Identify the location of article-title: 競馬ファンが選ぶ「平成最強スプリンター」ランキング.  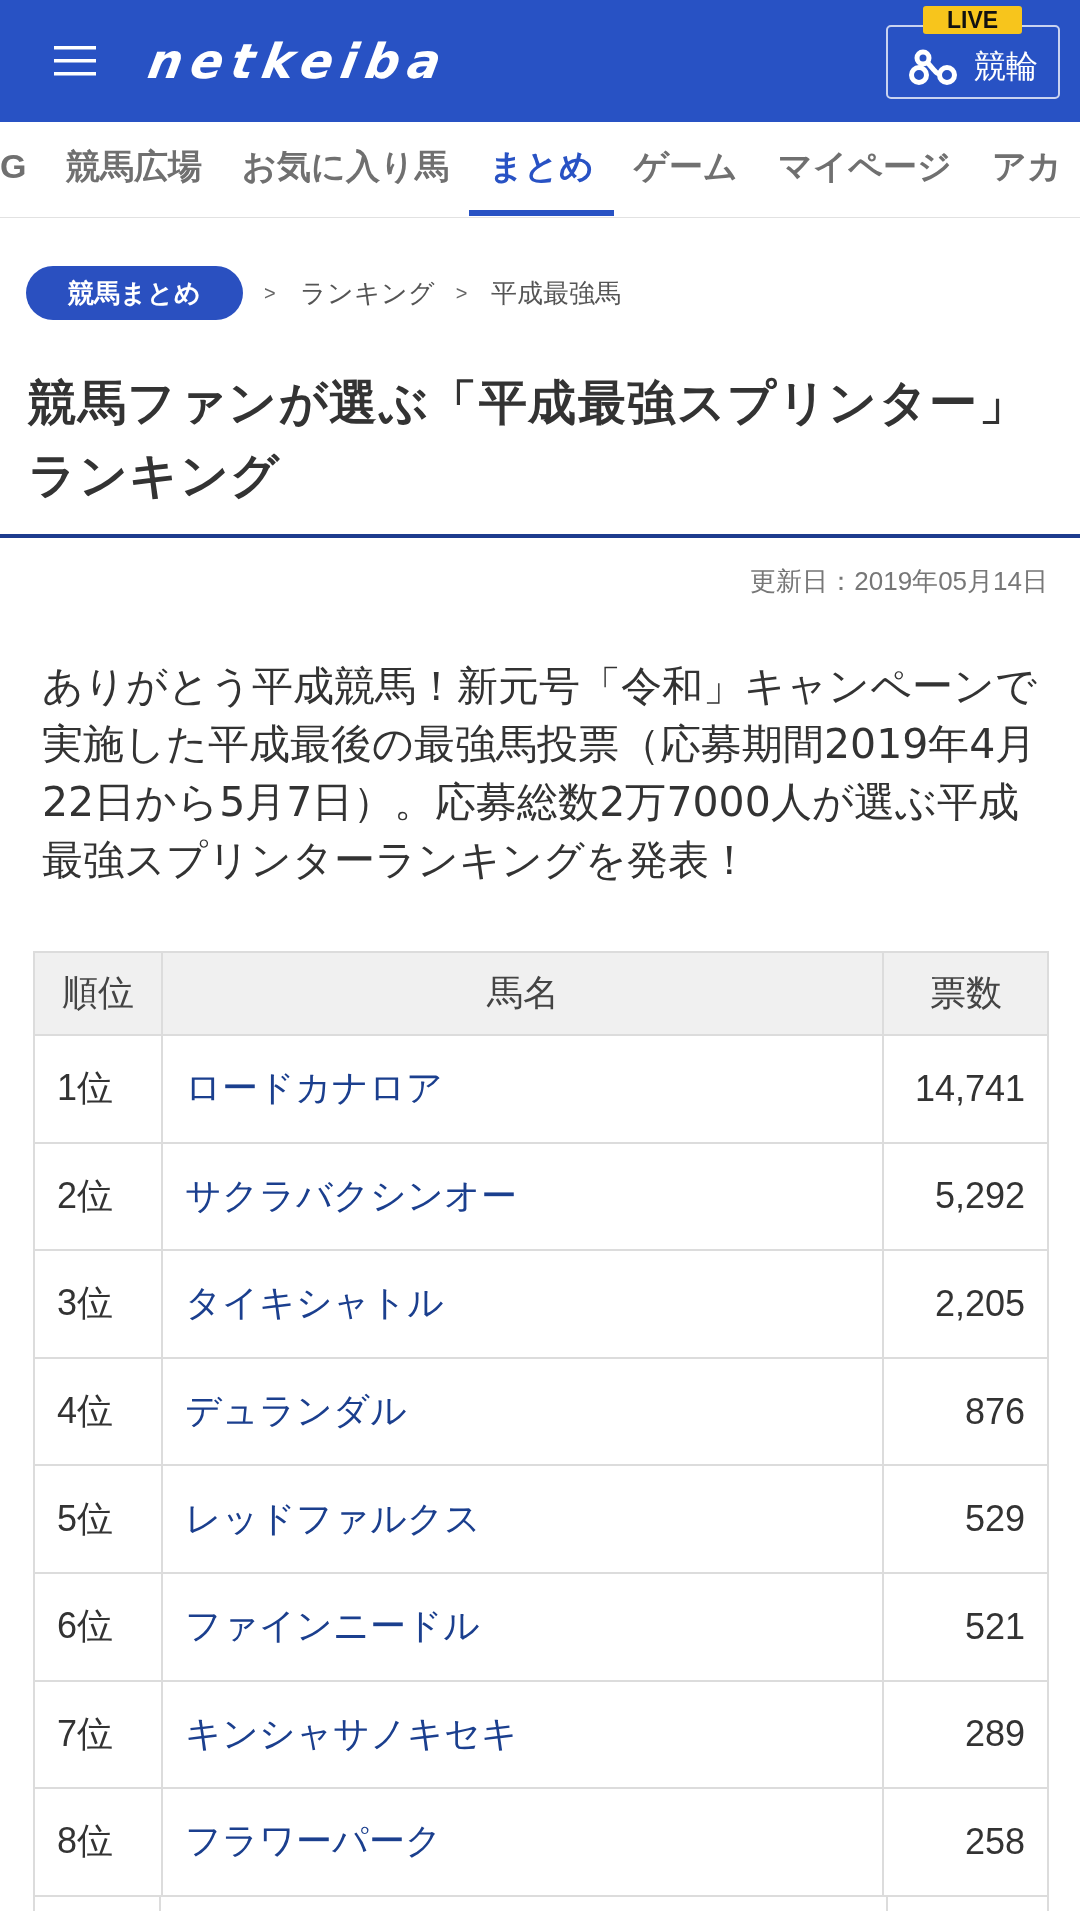
(528, 439).